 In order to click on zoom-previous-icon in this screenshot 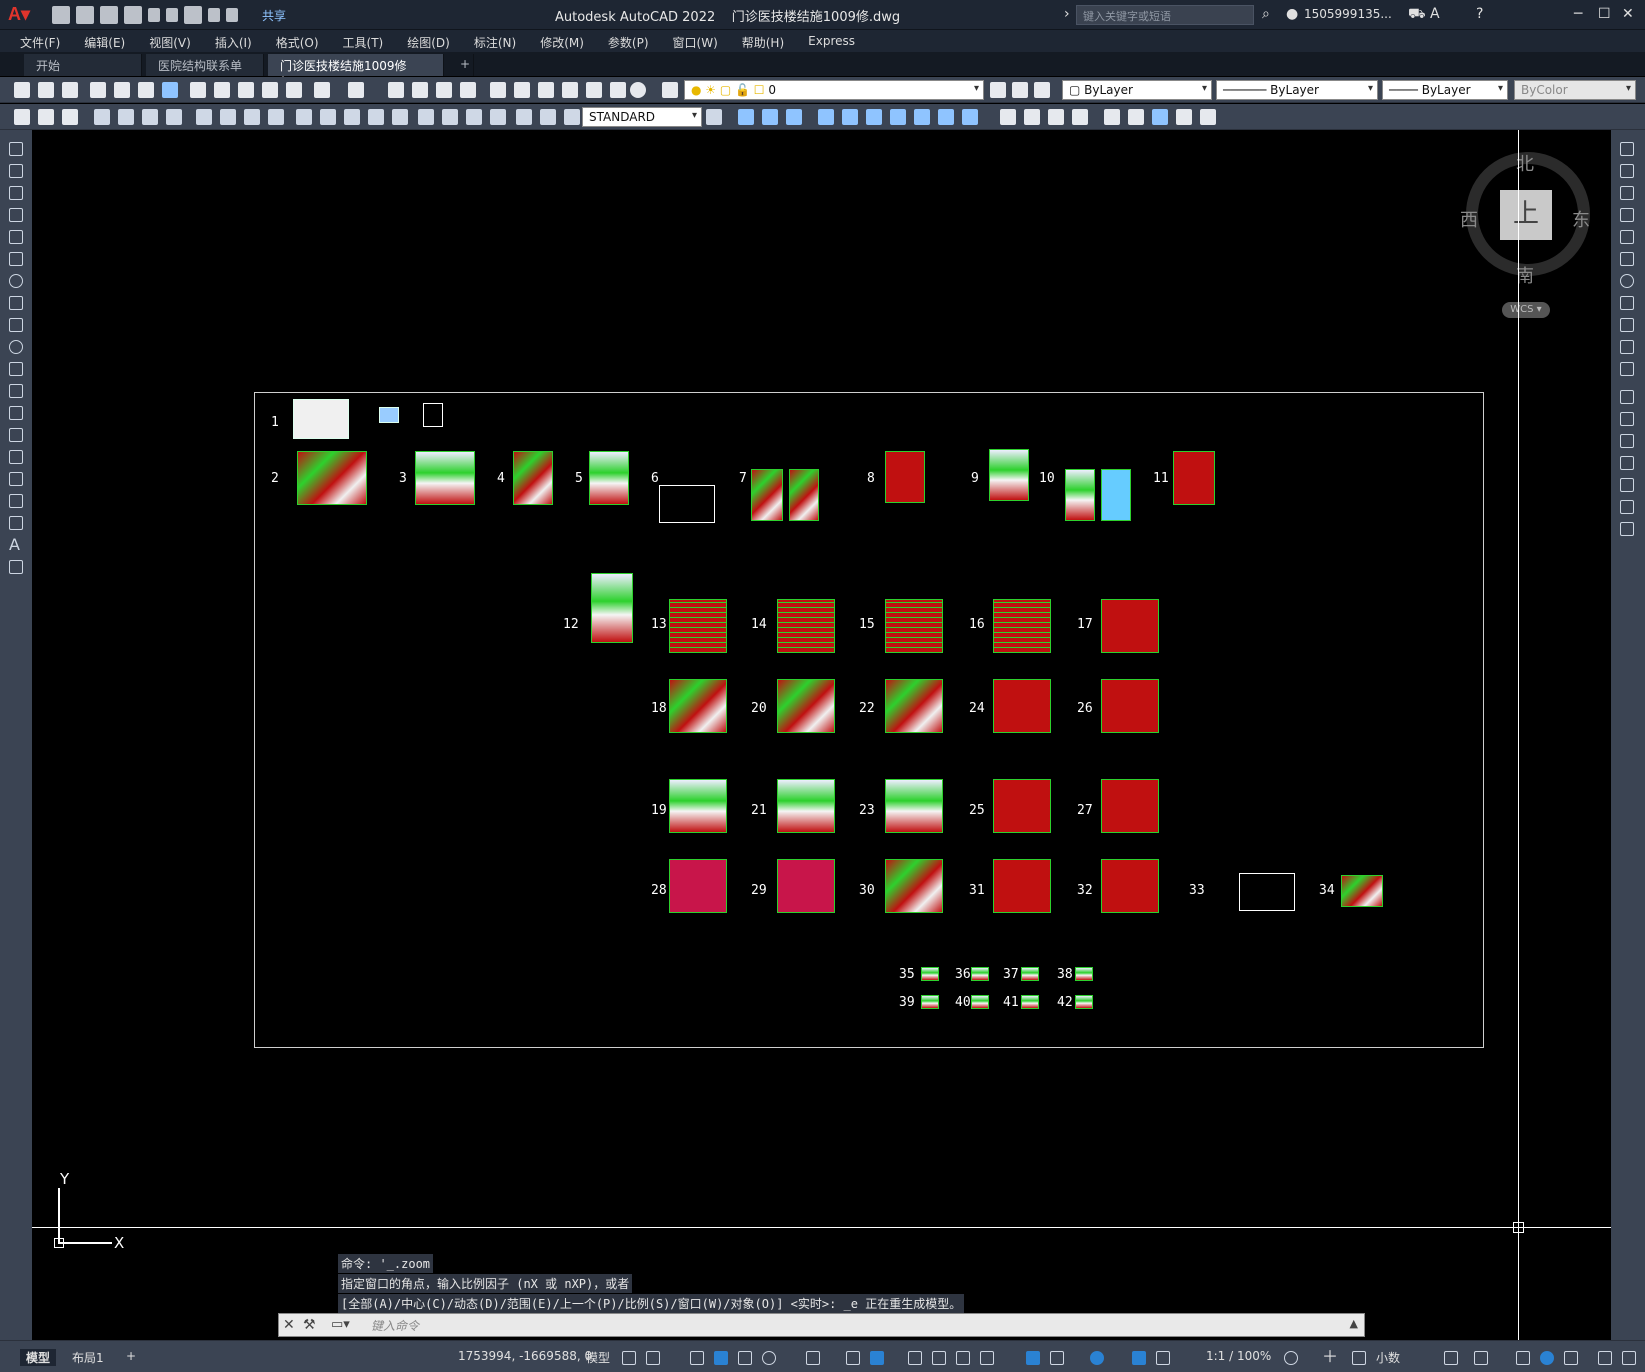, I will do `click(468, 90)`.